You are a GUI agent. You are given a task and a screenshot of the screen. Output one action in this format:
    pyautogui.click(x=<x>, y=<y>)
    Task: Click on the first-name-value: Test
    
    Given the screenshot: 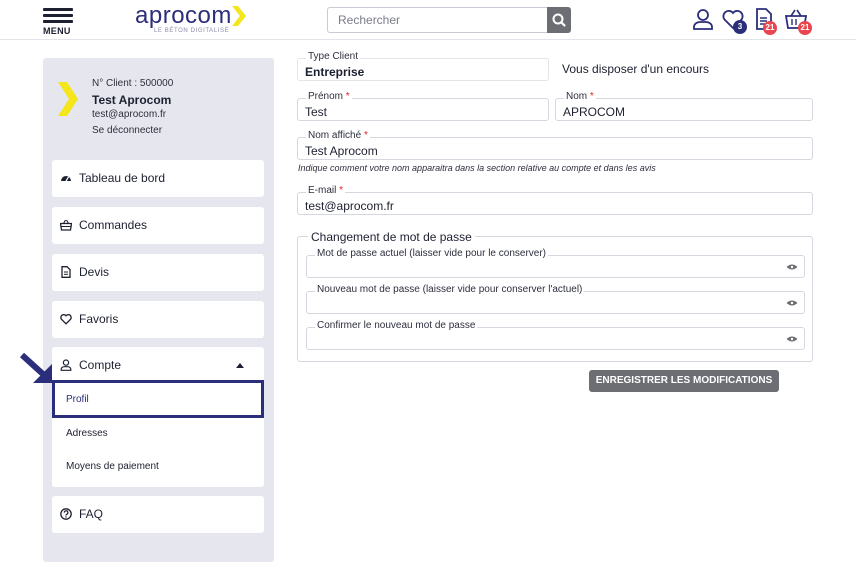 What is the action you would take?
    pyautogui.click(x=316, y=112)
    